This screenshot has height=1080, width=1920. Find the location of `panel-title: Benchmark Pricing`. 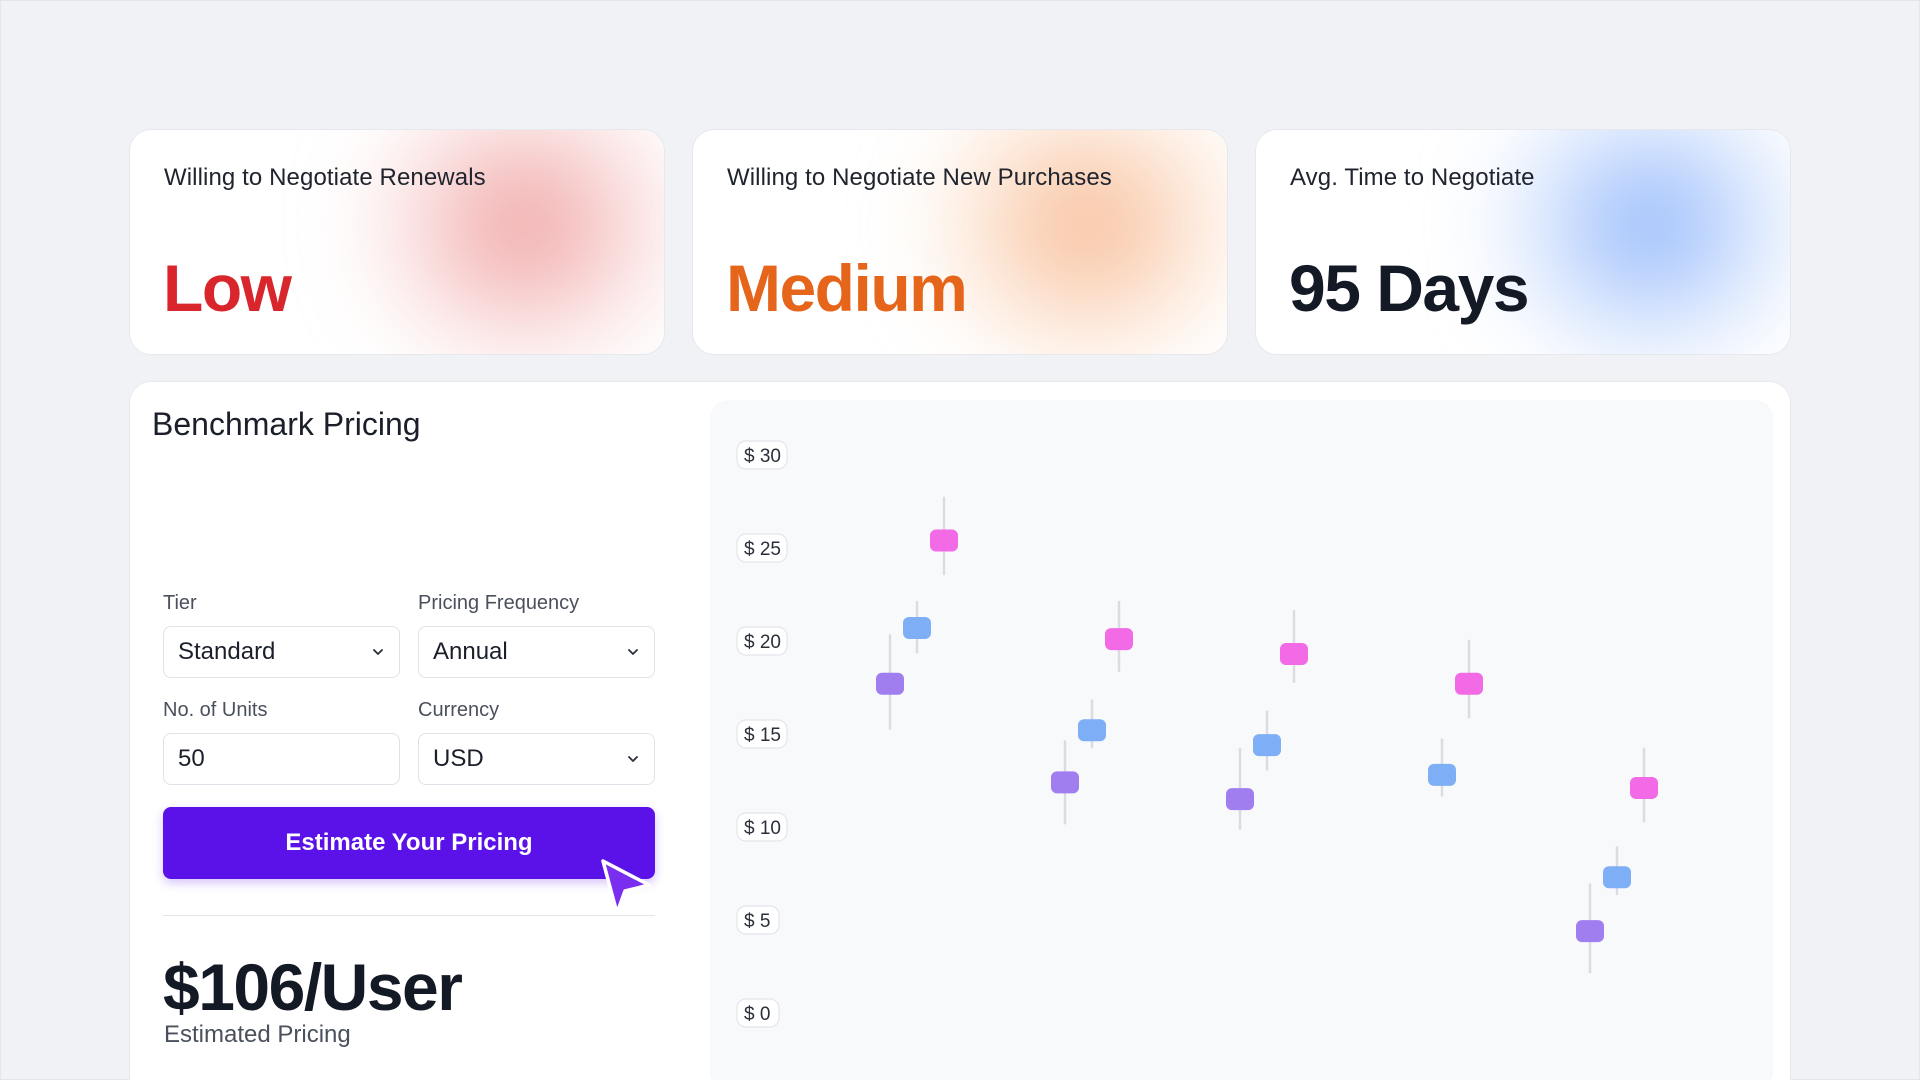

panel-title: Benchmark Pricing is located at coordinates (286, 424).